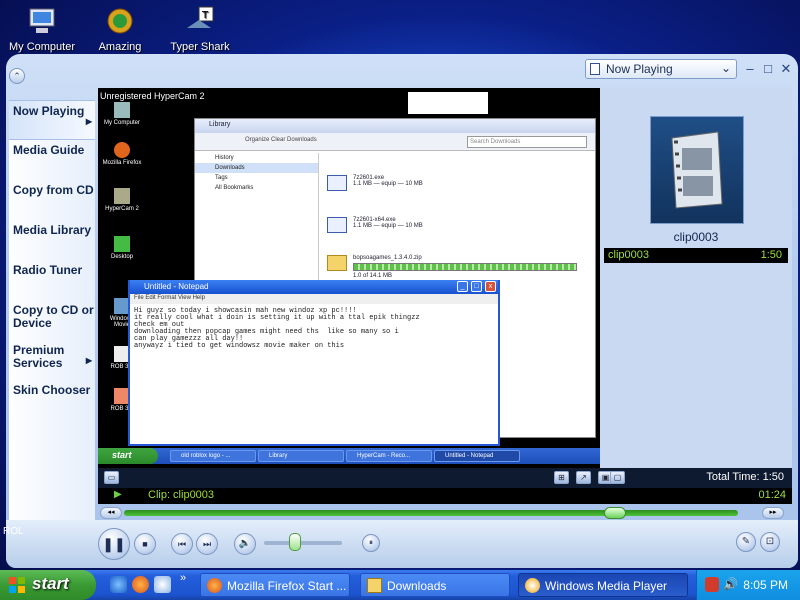 The image size is (800, 600). What do you see at coordinates (595, 69) in the screenshot?
I see `document-icon` at bounding box center [595, 69].